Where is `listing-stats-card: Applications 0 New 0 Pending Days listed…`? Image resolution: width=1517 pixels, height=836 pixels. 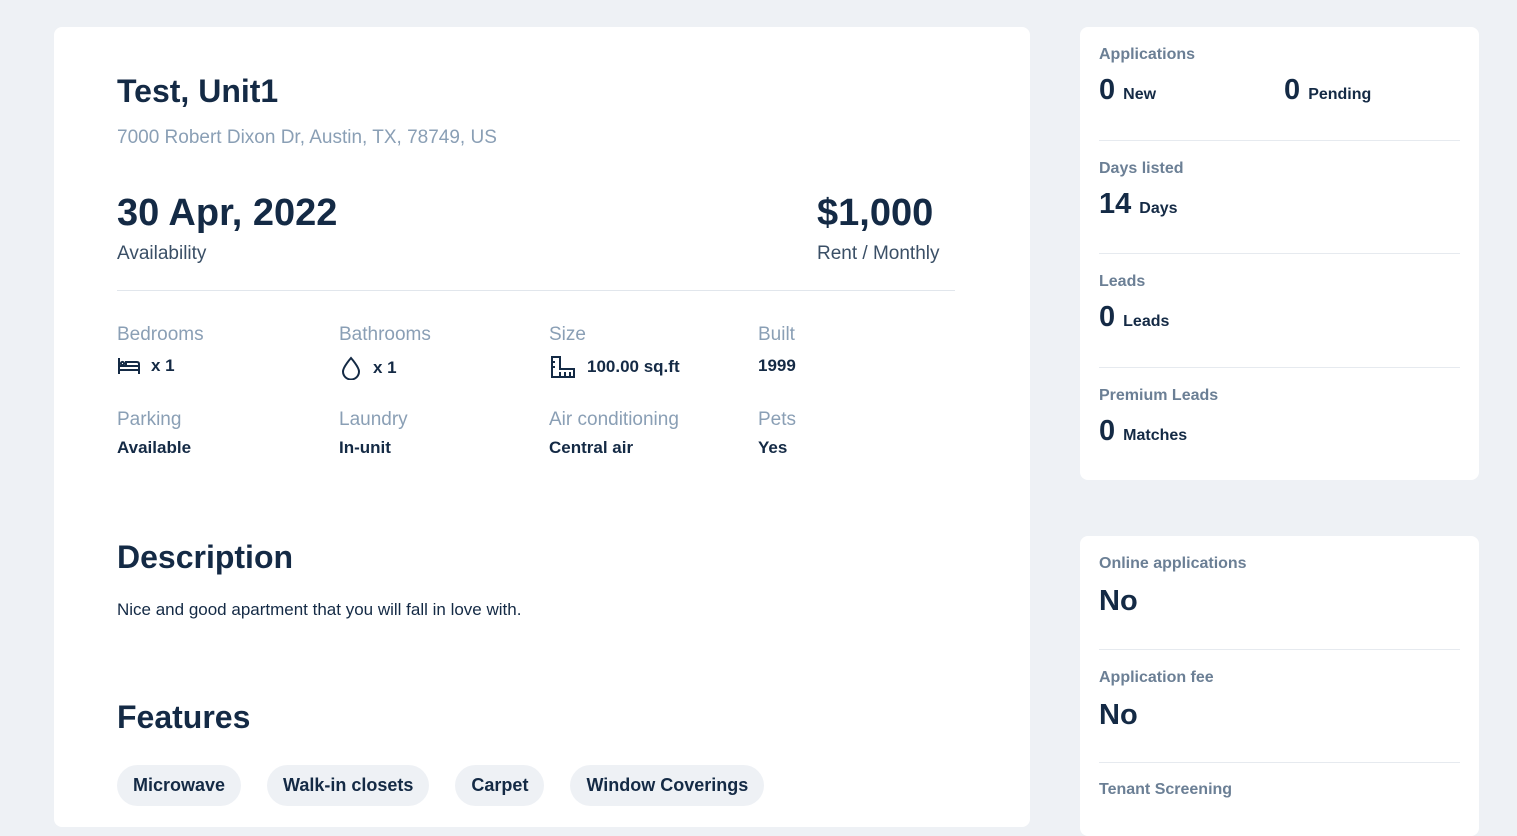
listing-stats-card: Applications 0 New 0 Pending Days listed… is located at coordinates (1279, 253).